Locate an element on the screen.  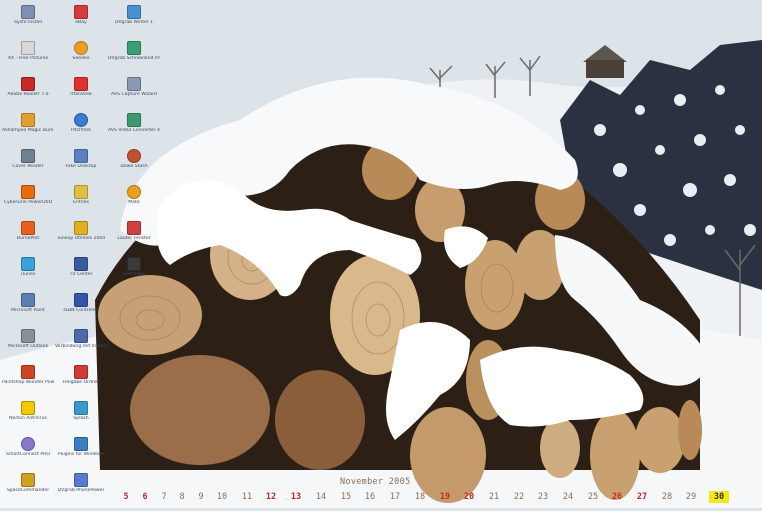
shortcut-label: XX - Free Pictures is located at coordinates (28, 58).